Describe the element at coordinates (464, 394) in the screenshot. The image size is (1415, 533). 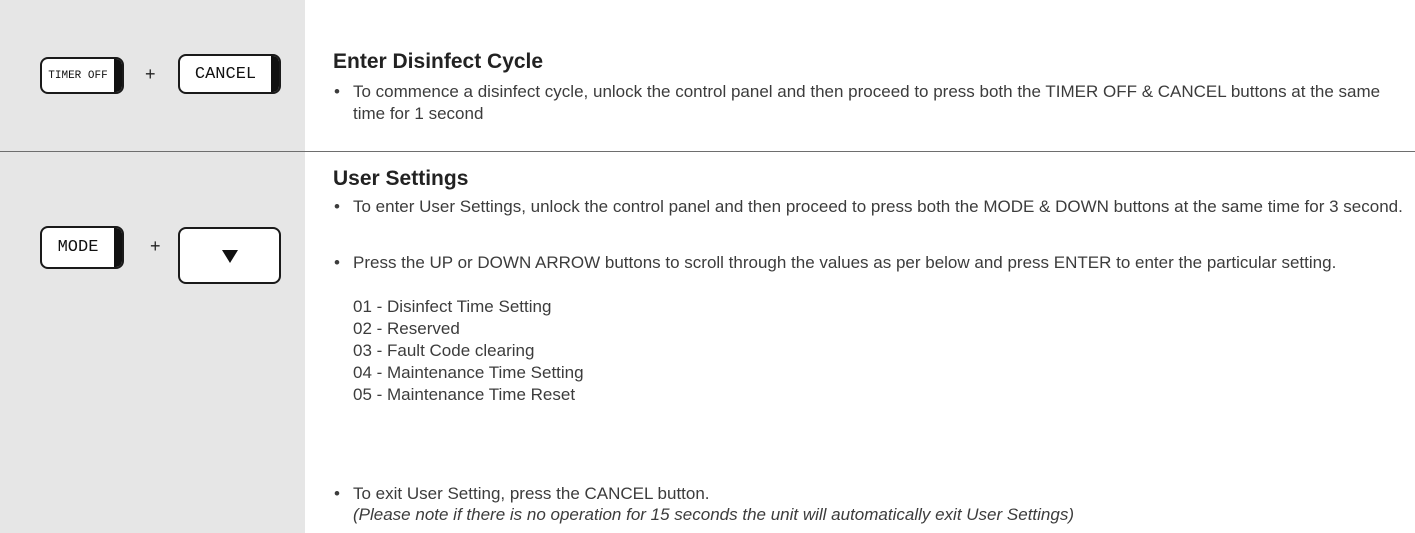
I see `settings-list-item: 05 - Maintenance Time Reset` at that location.